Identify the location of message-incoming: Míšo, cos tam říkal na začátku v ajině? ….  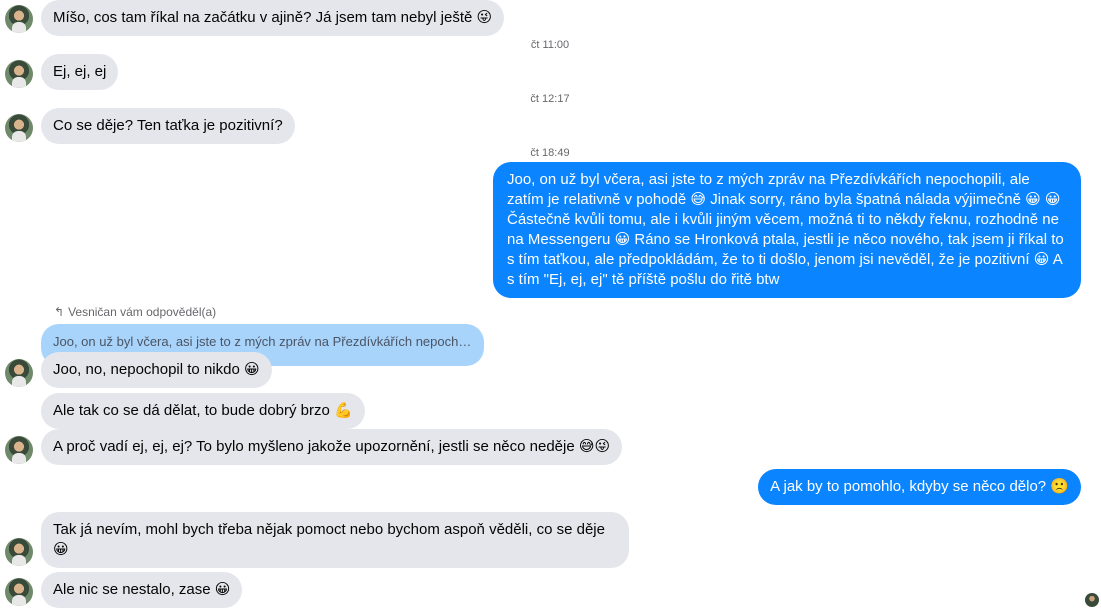
(273, 18).